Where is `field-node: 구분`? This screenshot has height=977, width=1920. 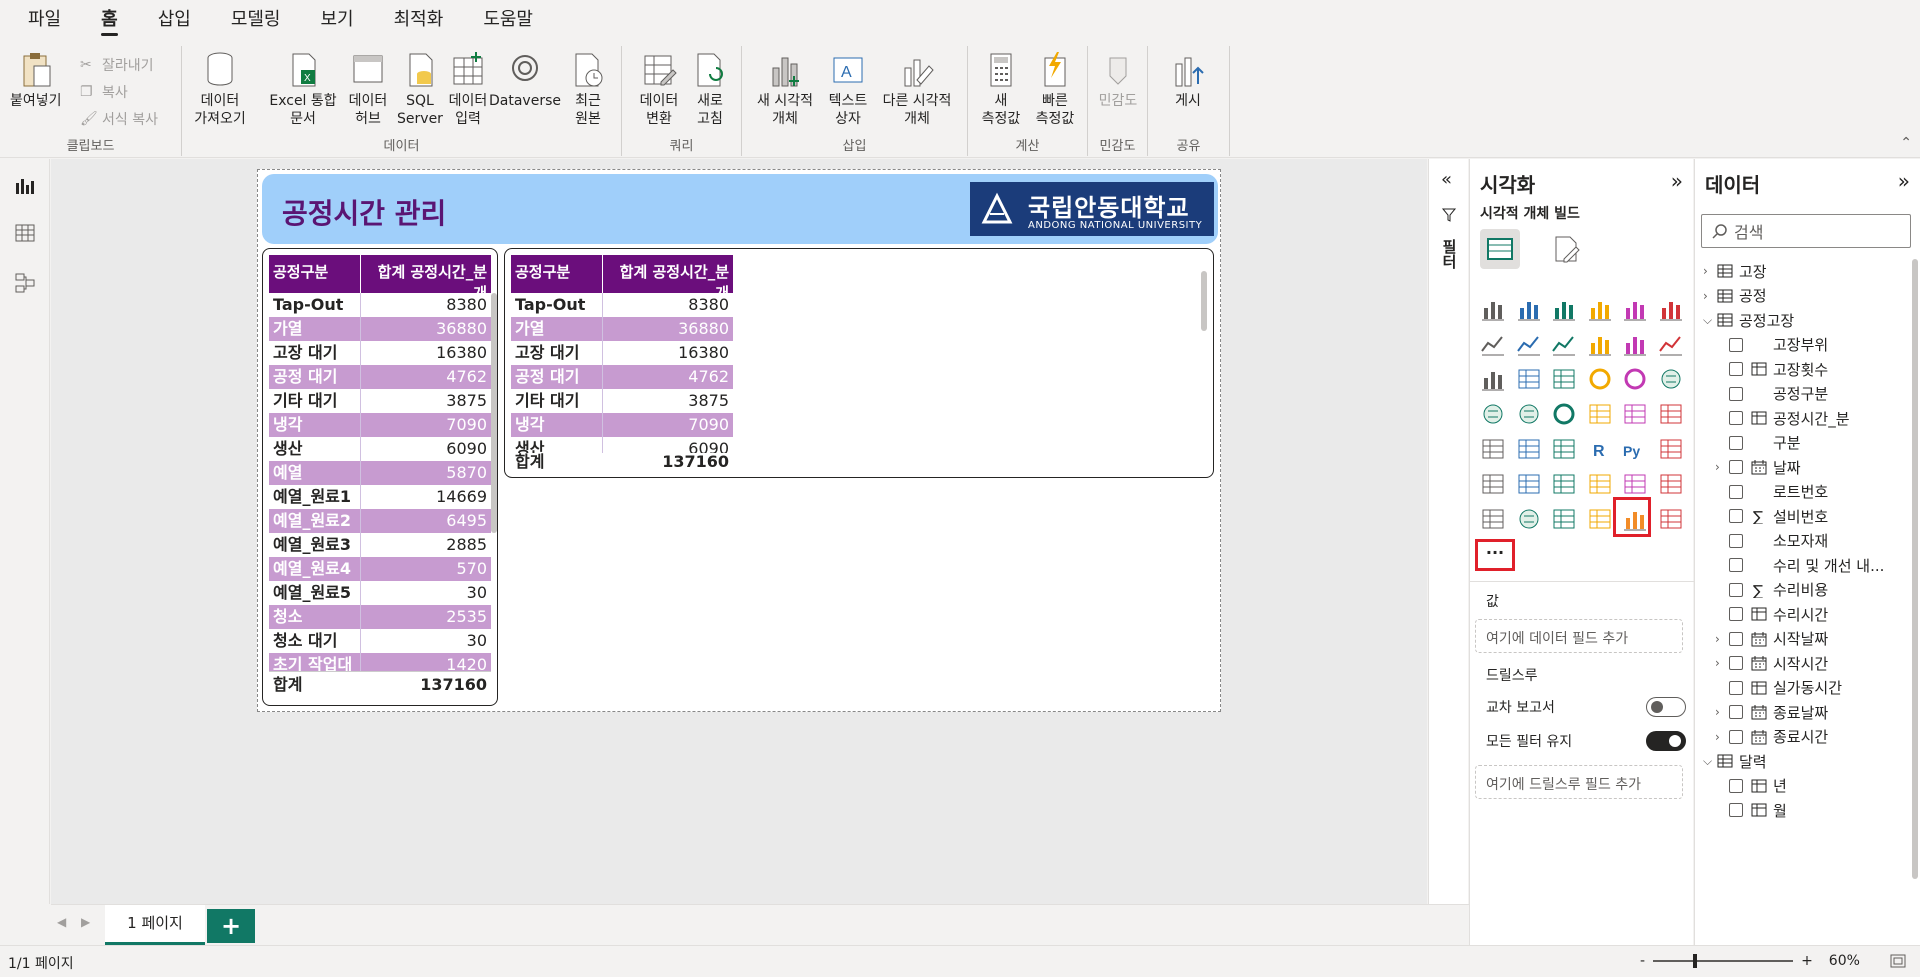 field-node: 구분 is located at coordinates (1758, 443).